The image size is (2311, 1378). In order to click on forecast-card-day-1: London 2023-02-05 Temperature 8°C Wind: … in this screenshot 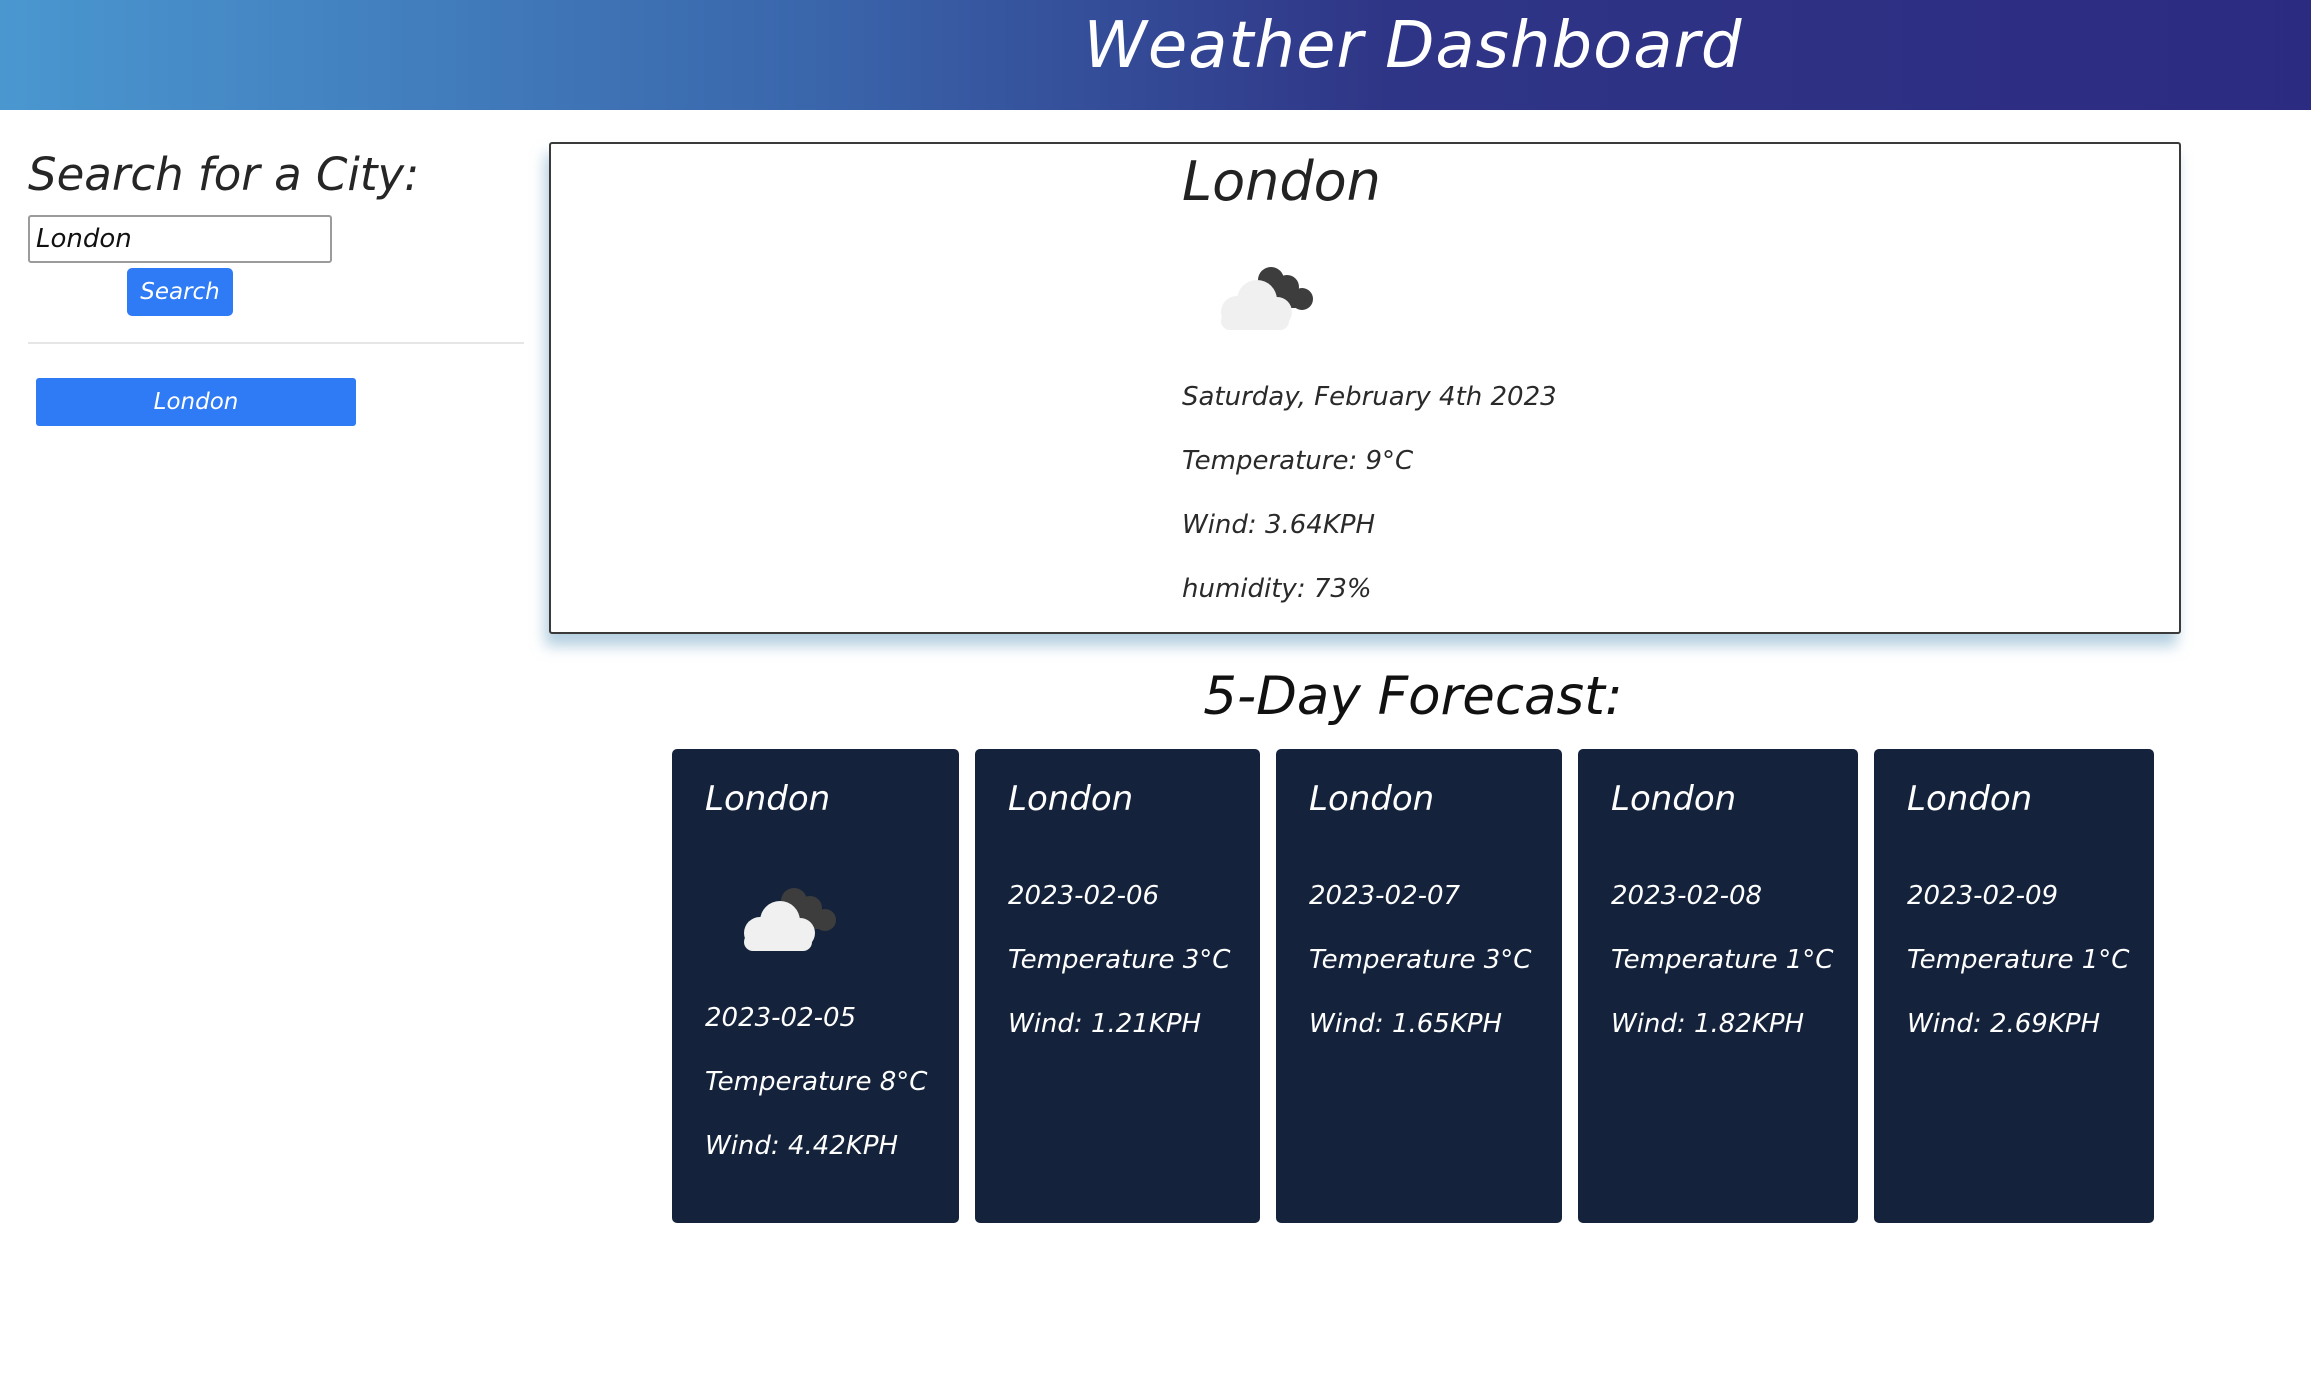, I will do `click(815, 986)`.